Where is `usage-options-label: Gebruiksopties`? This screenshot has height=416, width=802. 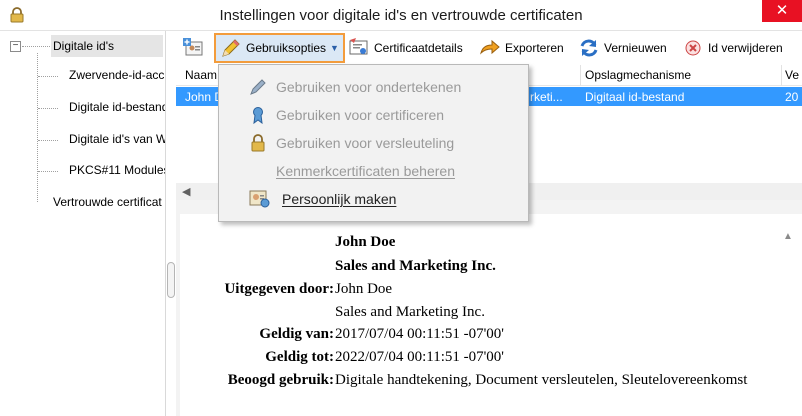
usage-options-label: Gebruiksopties is located at coordinates (286, 48).